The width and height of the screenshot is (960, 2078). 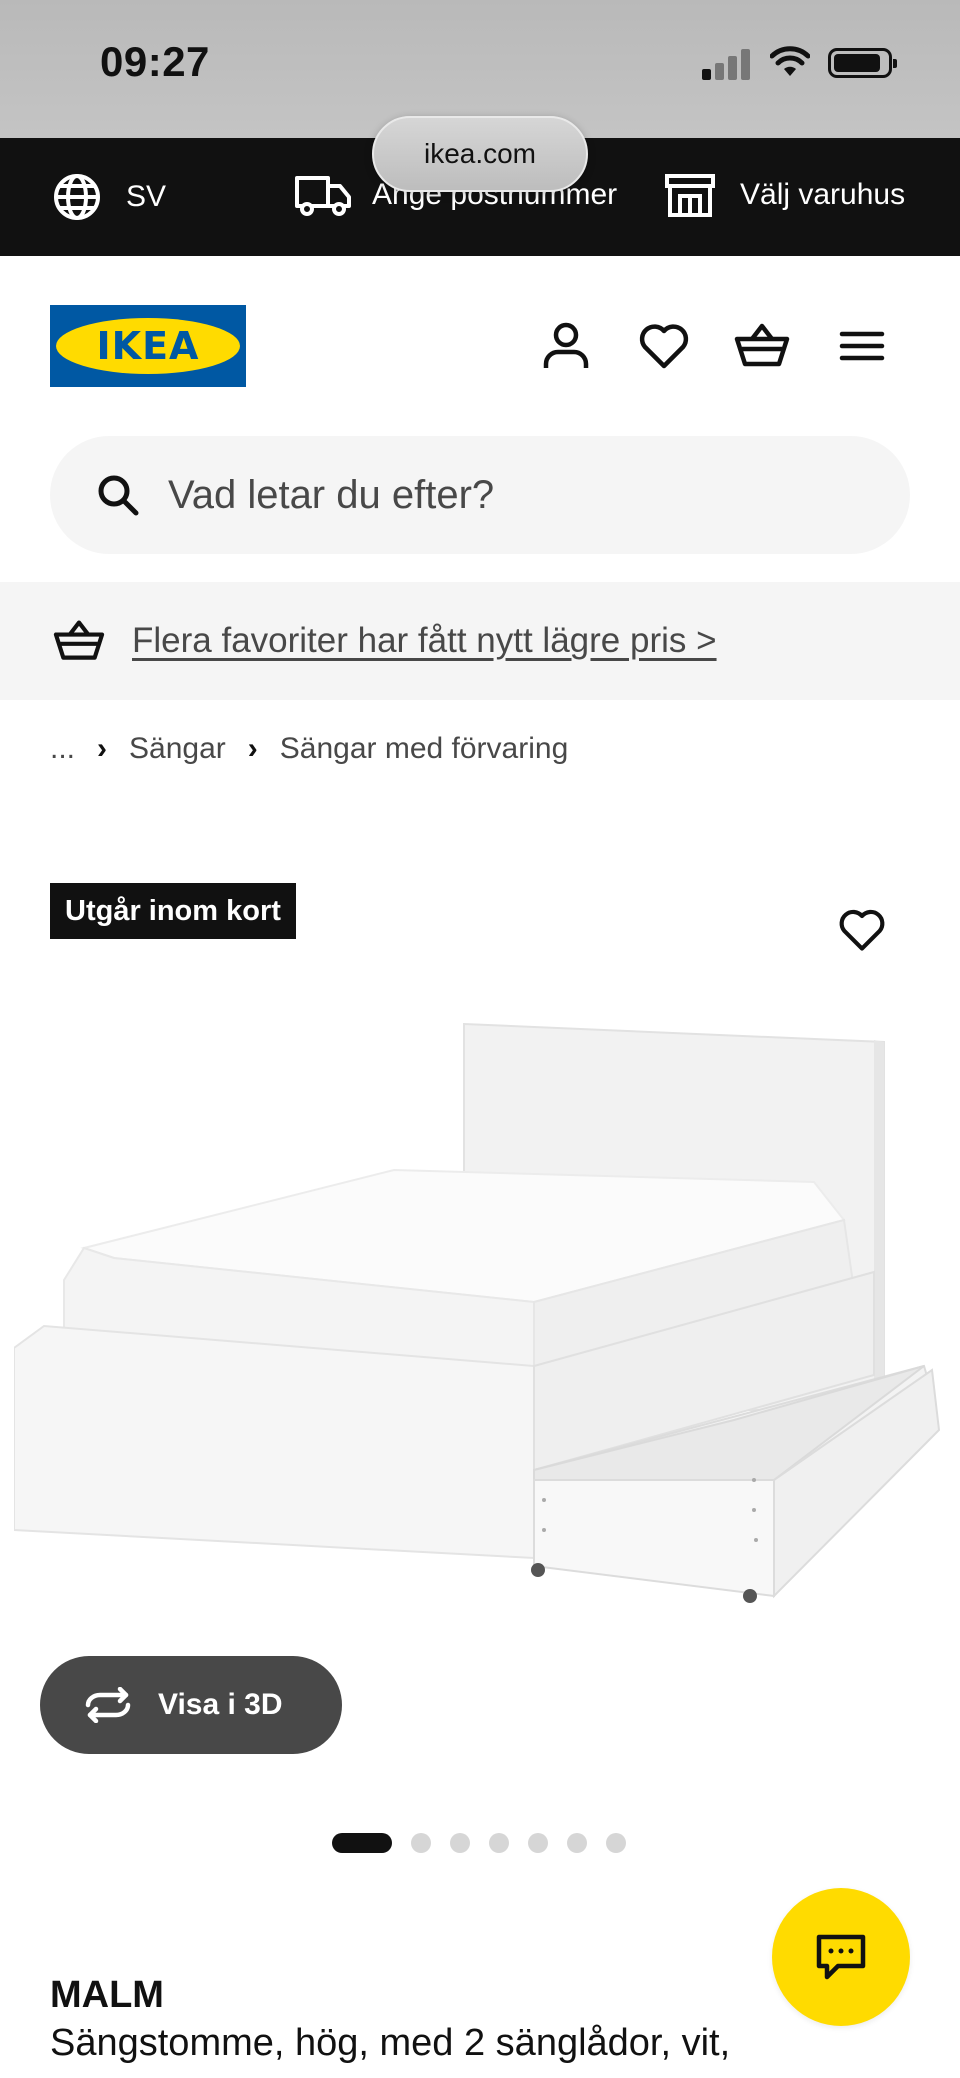 What do you see at coordinates (480, 154) in the screenshot?
I see `browser-url-pill: ikea.com` at bounding box center [480, 154].